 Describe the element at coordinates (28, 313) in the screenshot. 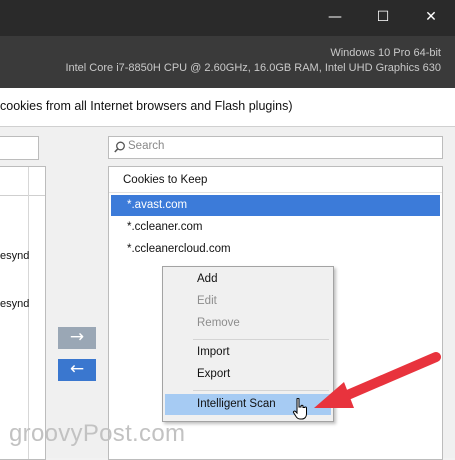

I see `list-scrollbar` at that location.